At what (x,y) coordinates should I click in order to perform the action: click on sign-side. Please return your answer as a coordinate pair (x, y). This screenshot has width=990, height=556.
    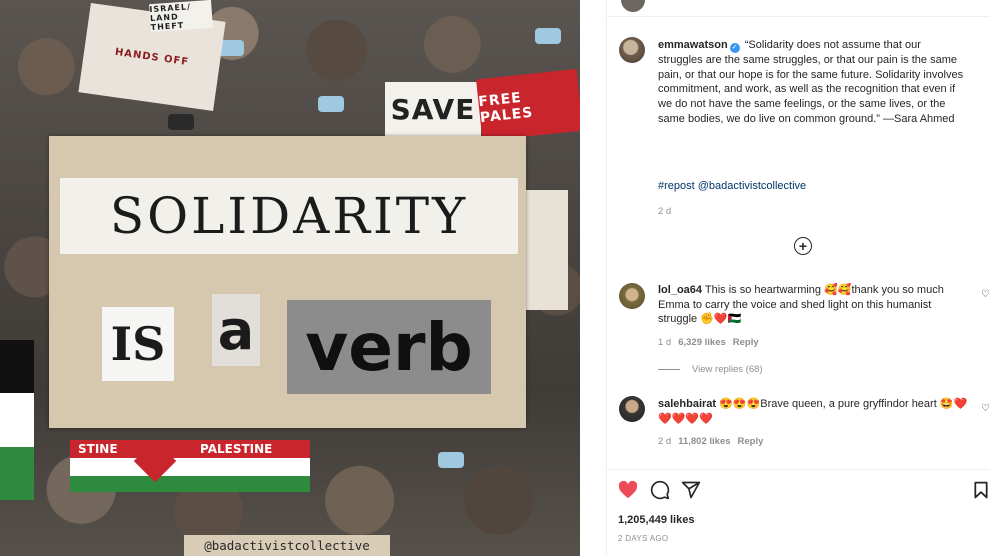
    Looking at the image, I should click on (546, 250).